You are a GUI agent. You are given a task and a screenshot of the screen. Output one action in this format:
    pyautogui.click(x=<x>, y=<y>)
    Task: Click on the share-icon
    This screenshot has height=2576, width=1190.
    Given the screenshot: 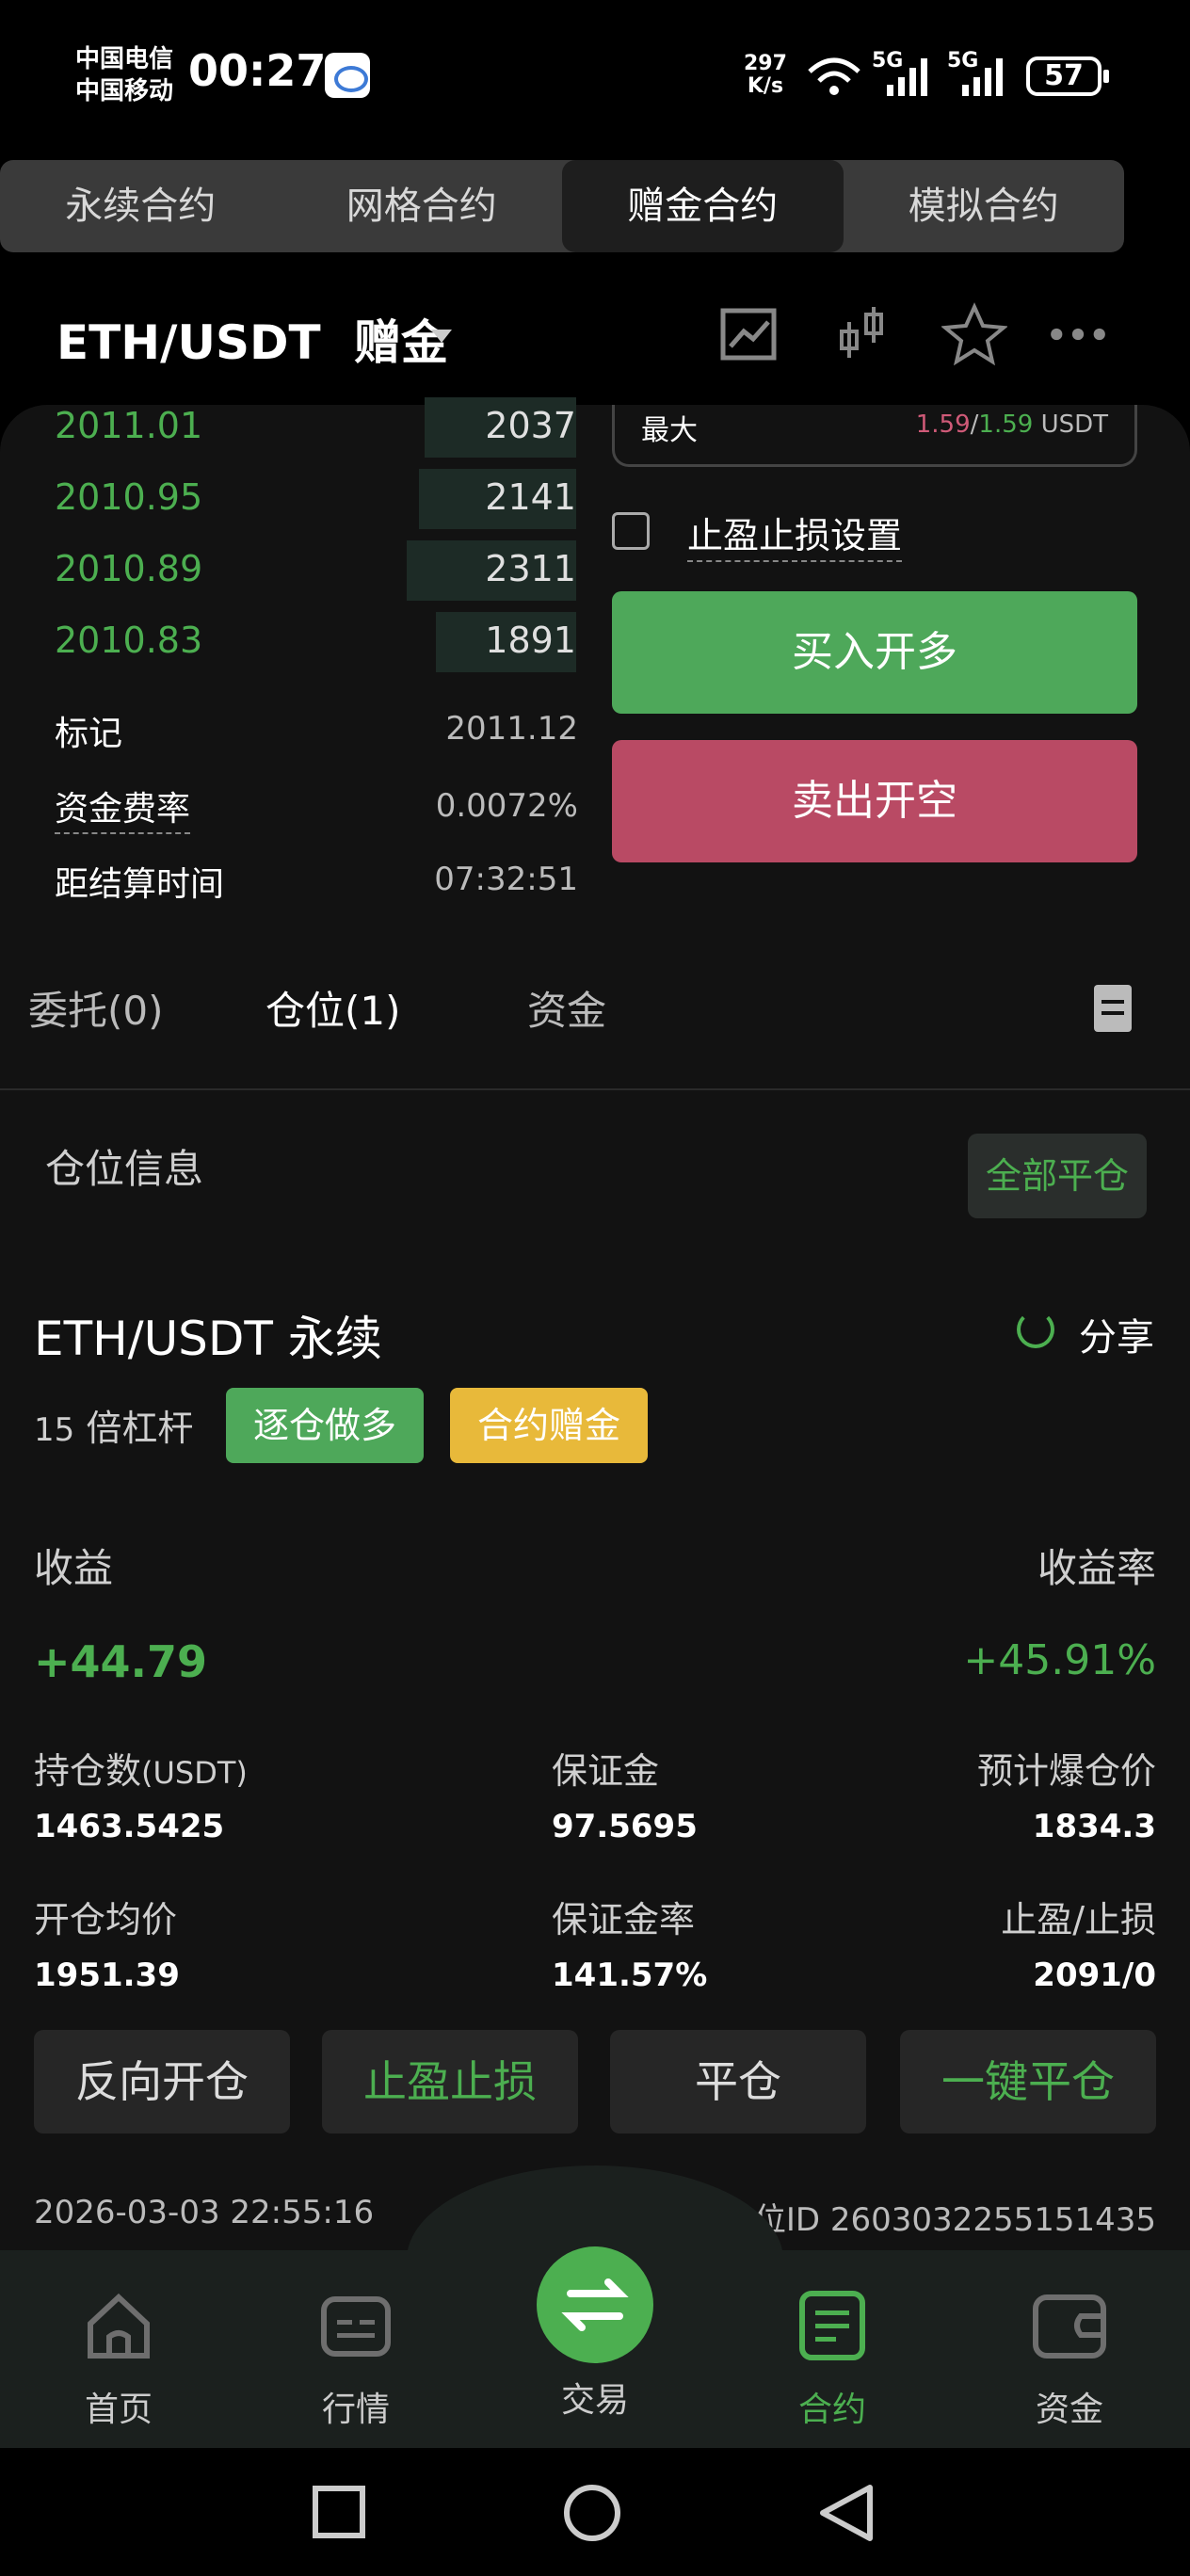 What is the action you would take?
    pyautogui.click(x=1035, y=1329)
    